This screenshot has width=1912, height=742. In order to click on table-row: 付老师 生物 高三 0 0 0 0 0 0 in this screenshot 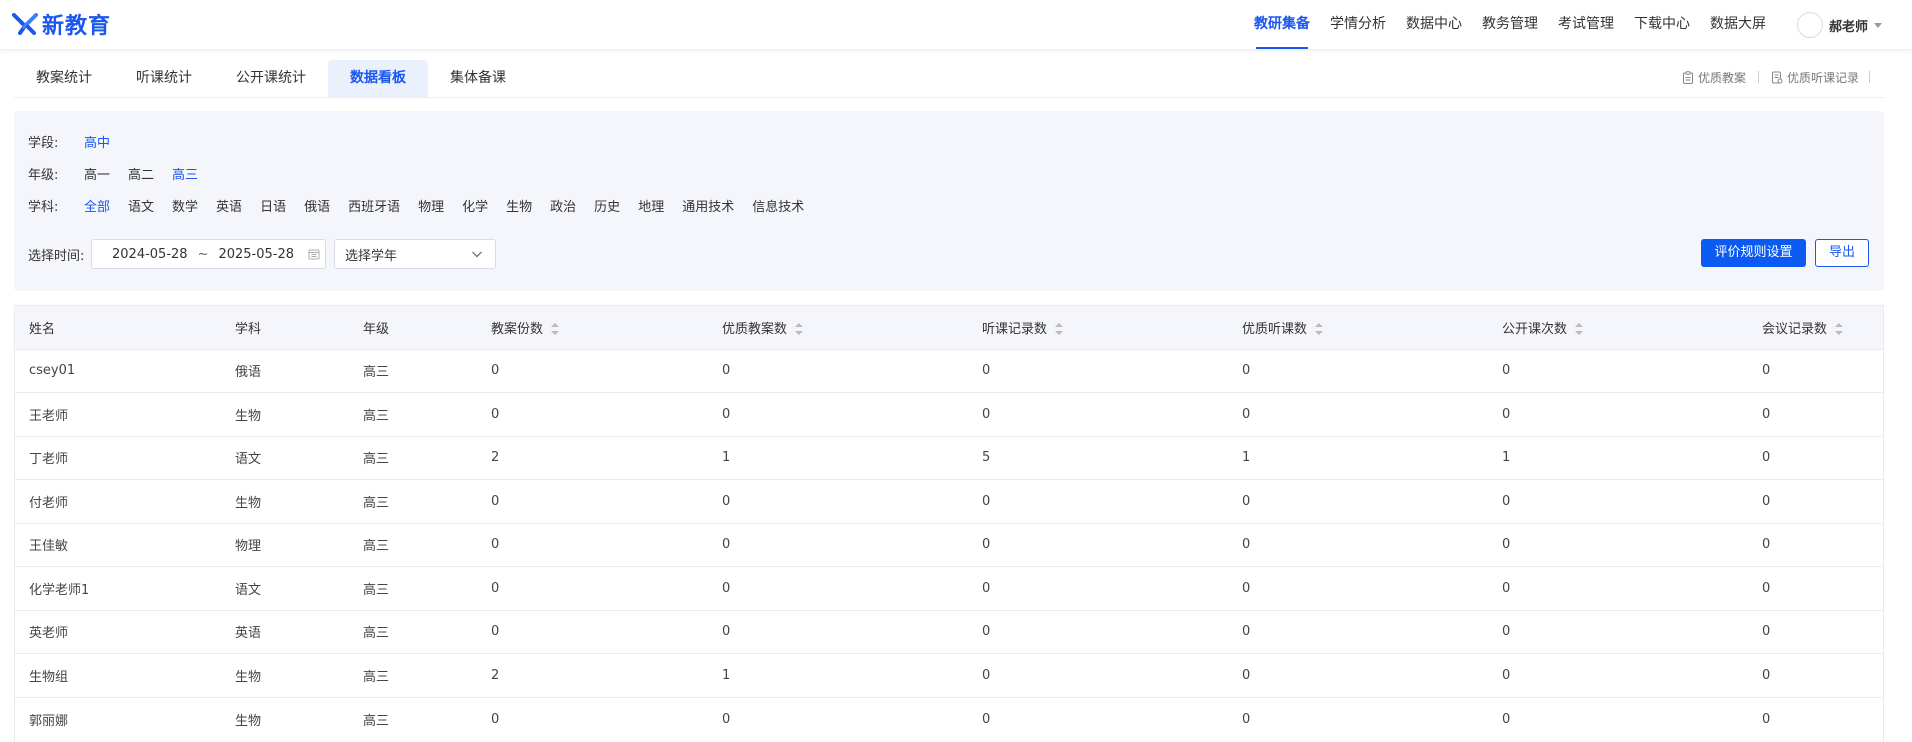, I will do `click(949, 501)`.